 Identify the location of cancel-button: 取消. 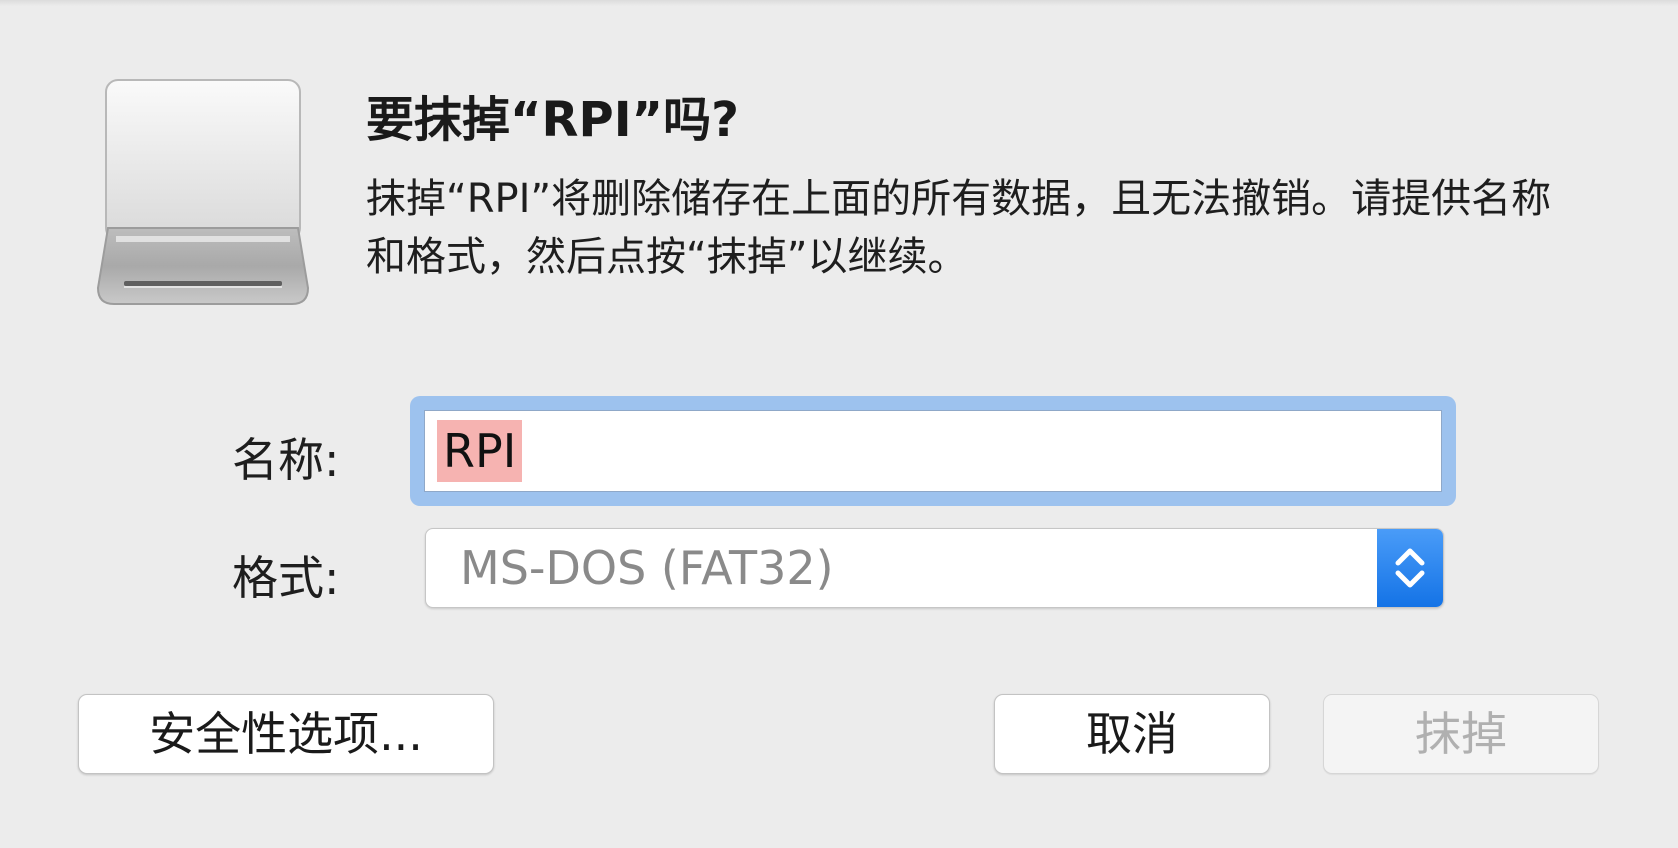
(1132, 734).